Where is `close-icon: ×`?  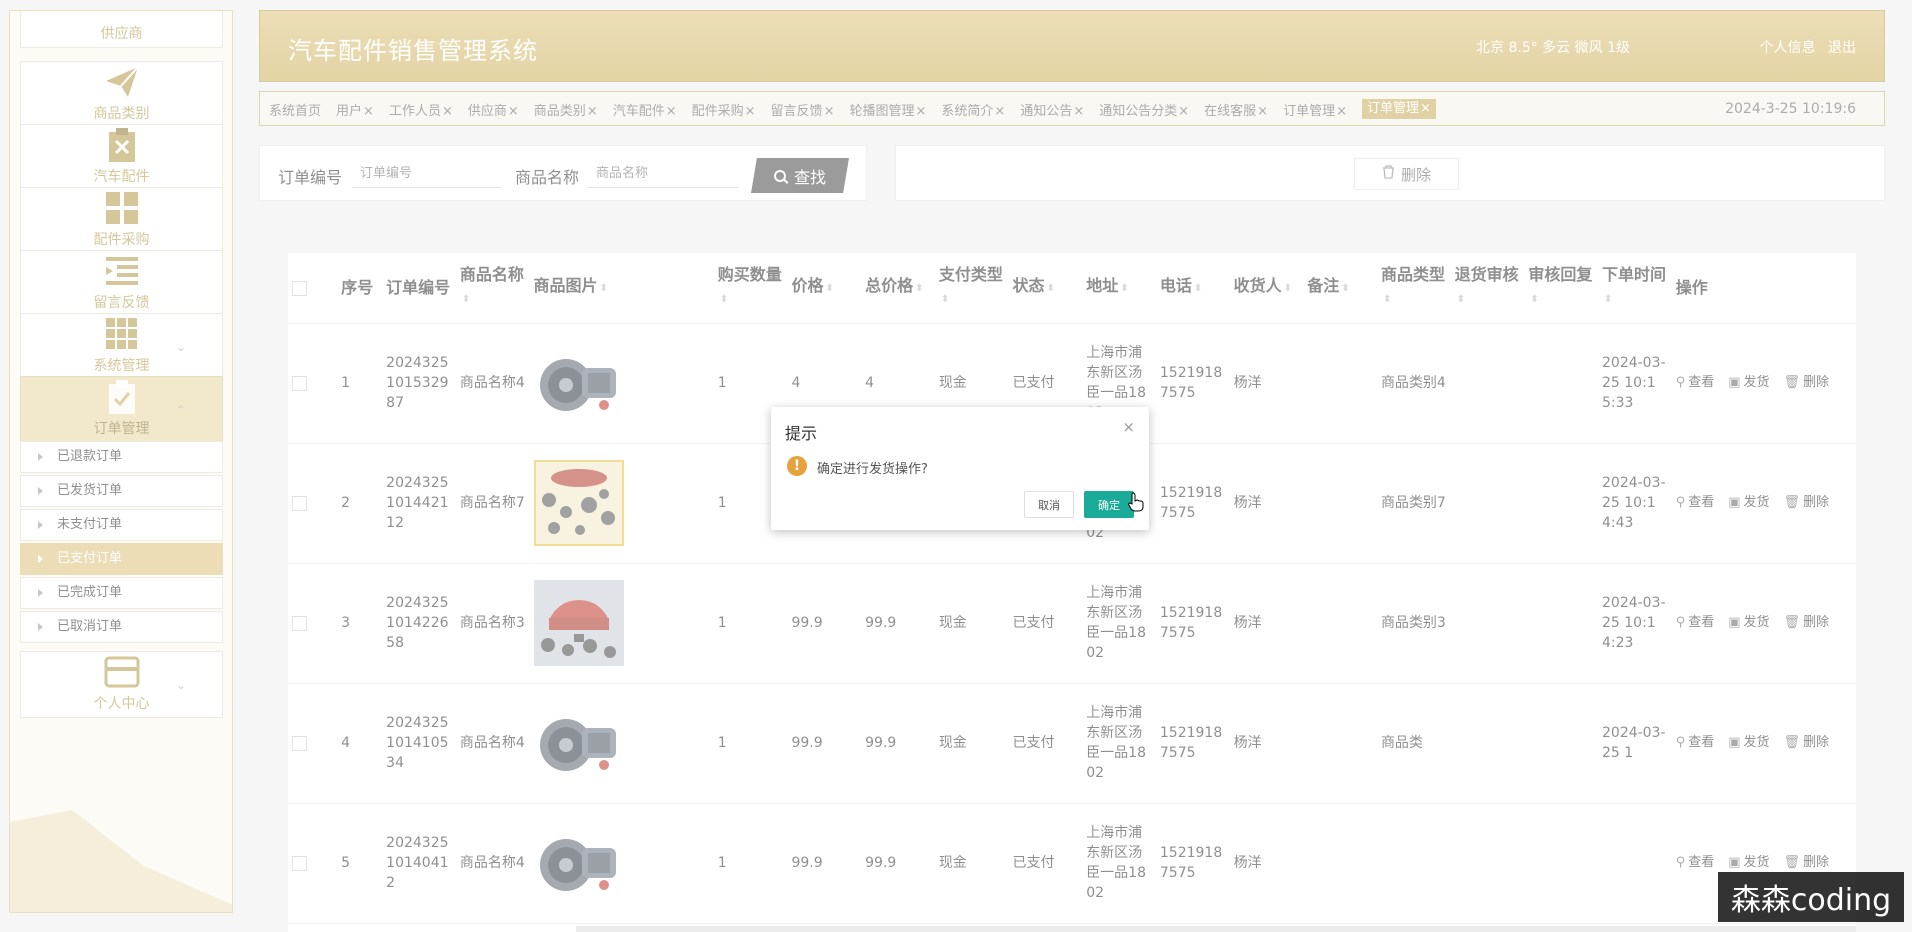
close-icon: × is located at coordinates (1128, 427).